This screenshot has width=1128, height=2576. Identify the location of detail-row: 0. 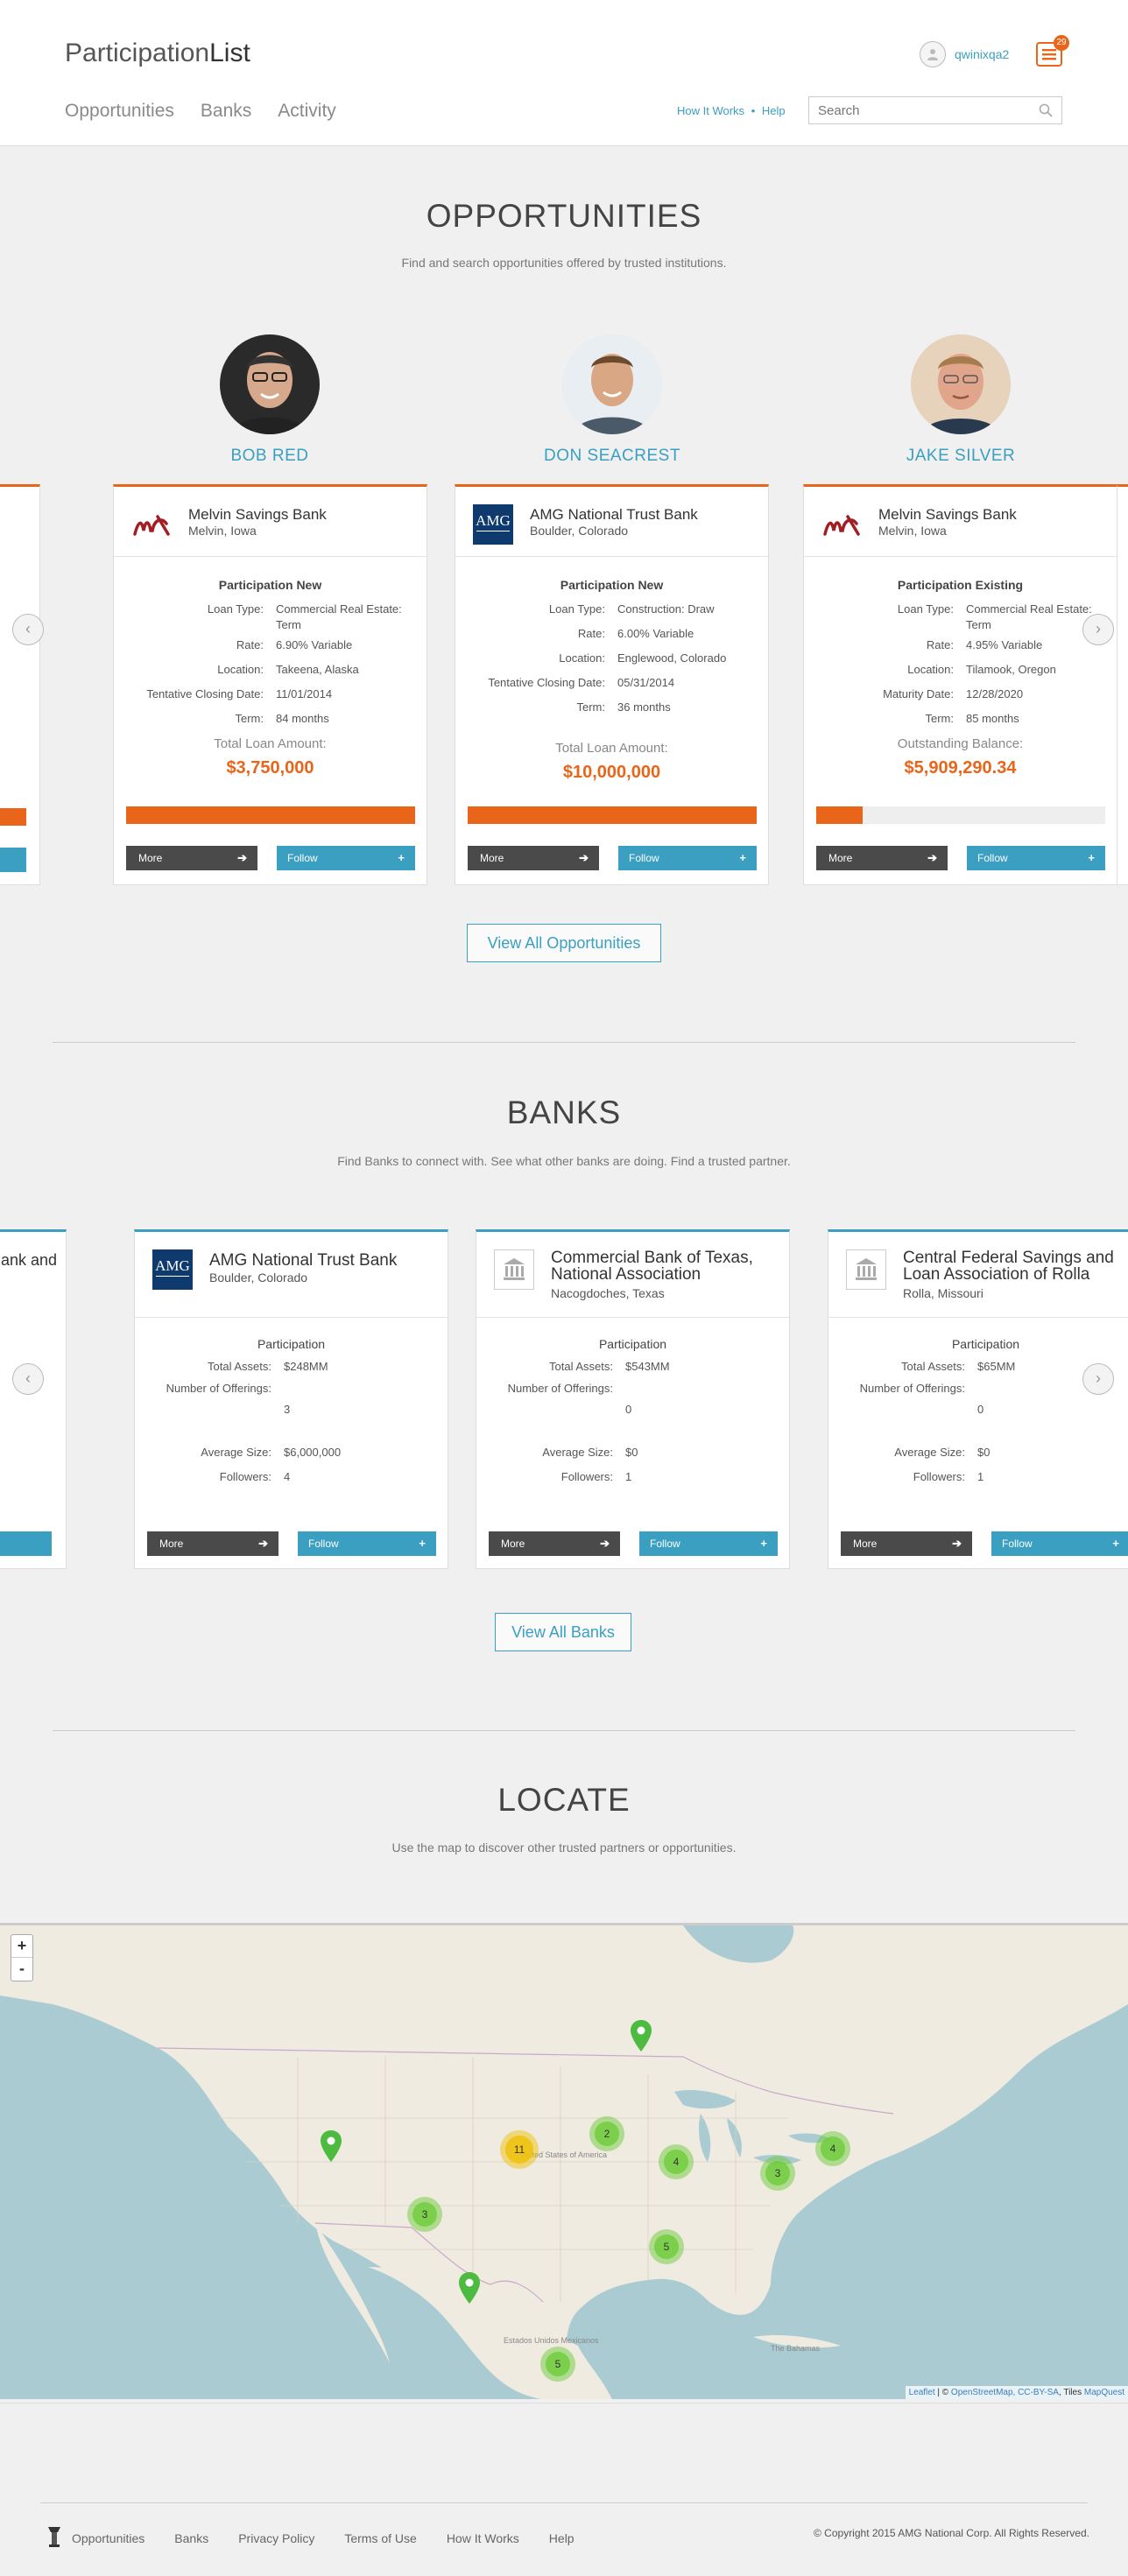
(632, 1409).